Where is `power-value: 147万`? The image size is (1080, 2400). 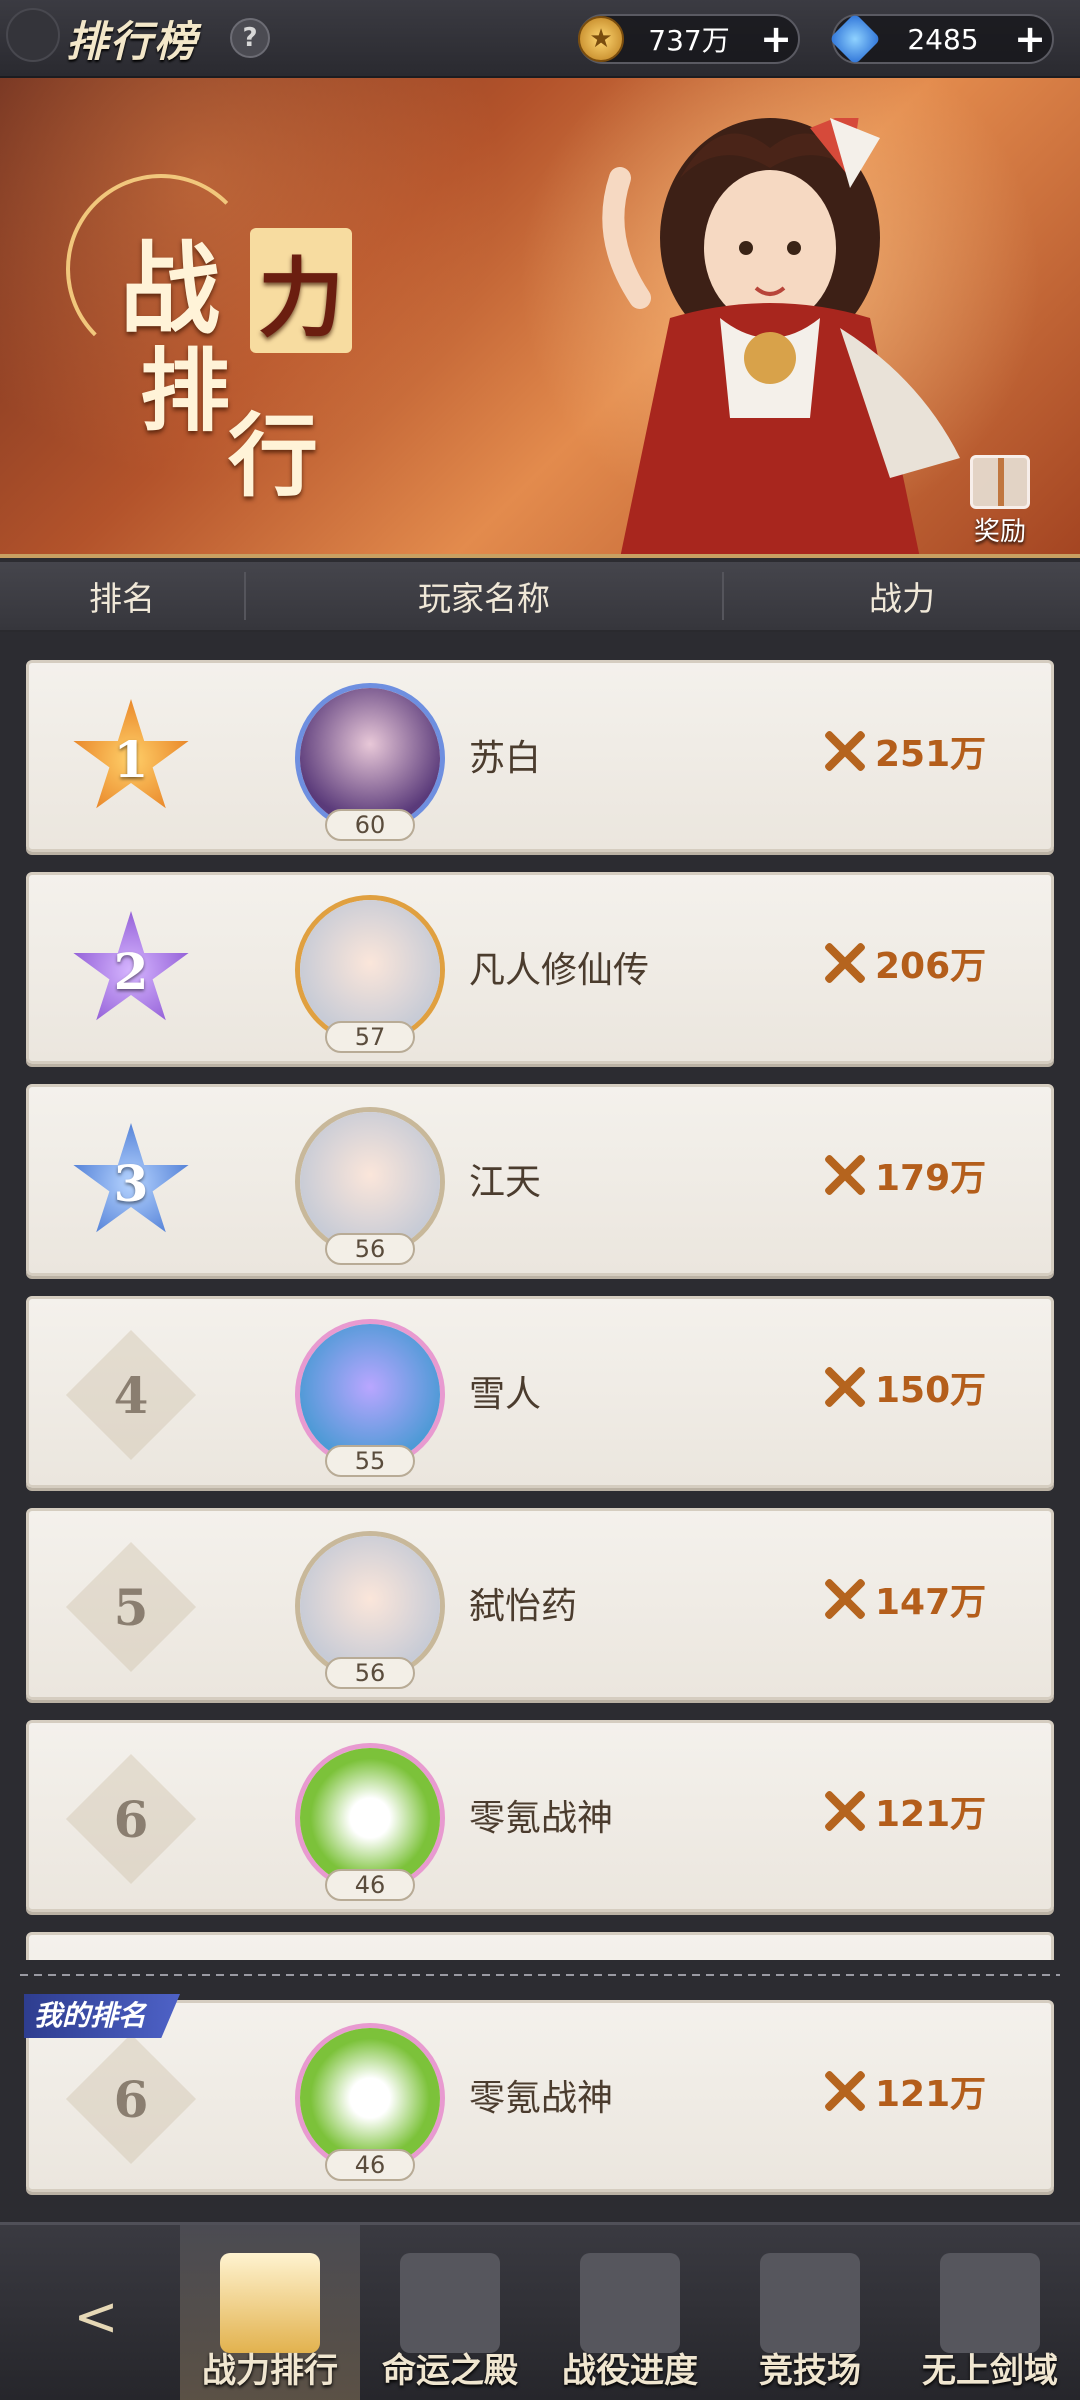
power-value: 147万 is located at coordinates (902, 1599).